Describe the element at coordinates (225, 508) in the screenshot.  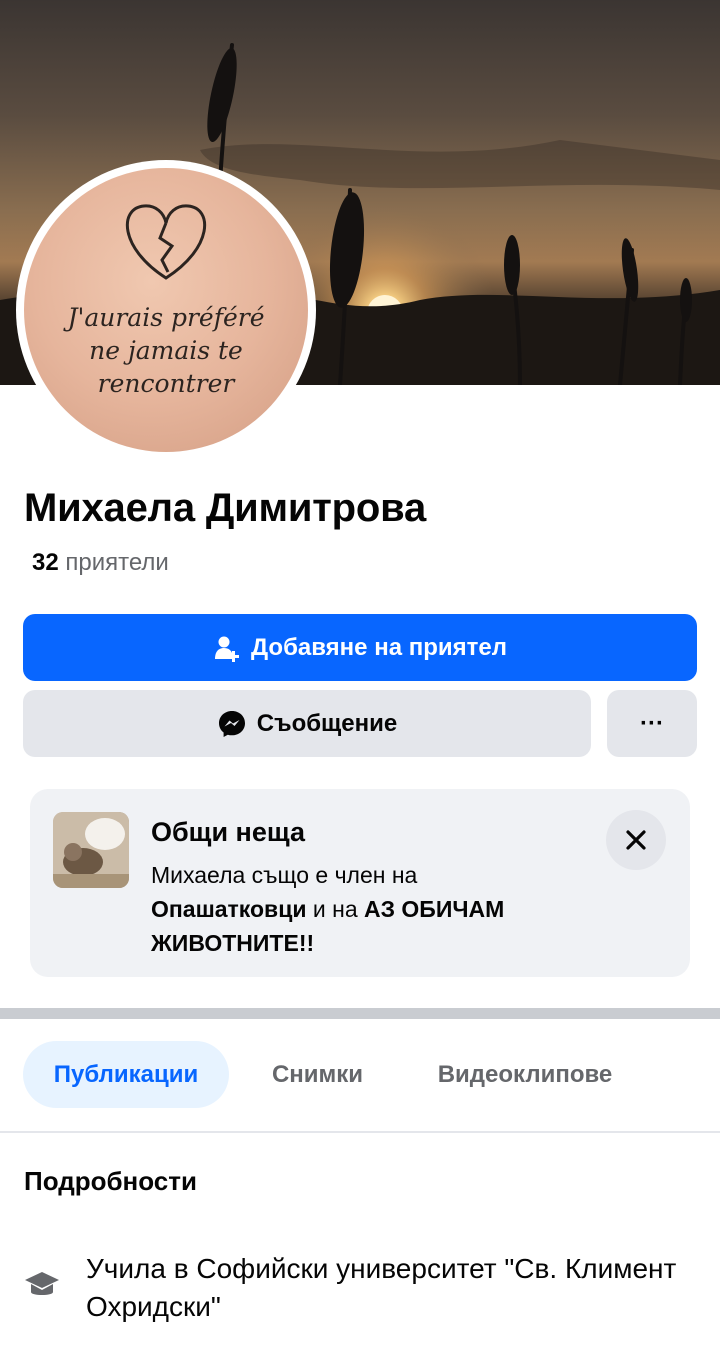
I see `profile-name: Михаела Димитрова` at that location.